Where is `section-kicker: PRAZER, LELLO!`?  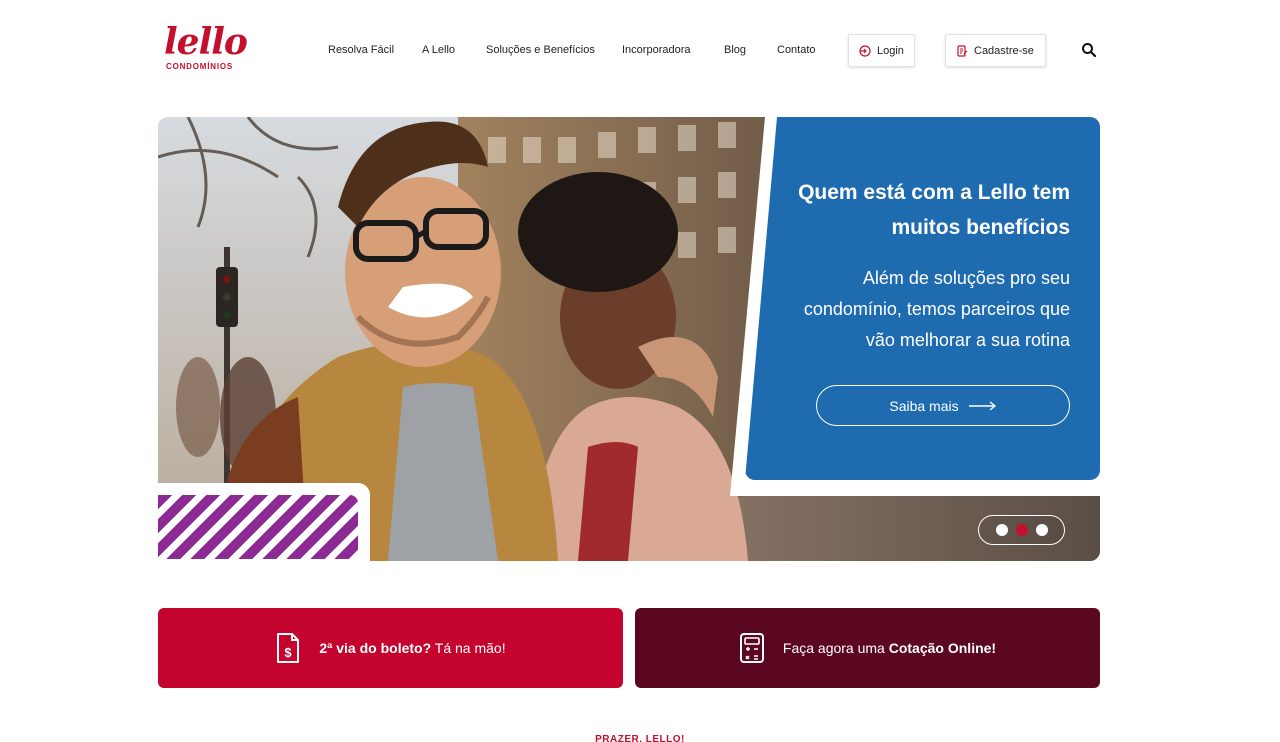 section-kicker: PRAZER, LELLO! is located at coordinates (640, 738).